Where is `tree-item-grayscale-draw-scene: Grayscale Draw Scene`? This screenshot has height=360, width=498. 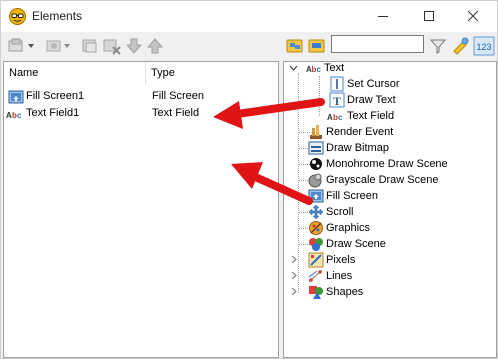 tree-item-grayscale-draw-scene: Grayscale Draw Scene is located at coordinates (373, 180).